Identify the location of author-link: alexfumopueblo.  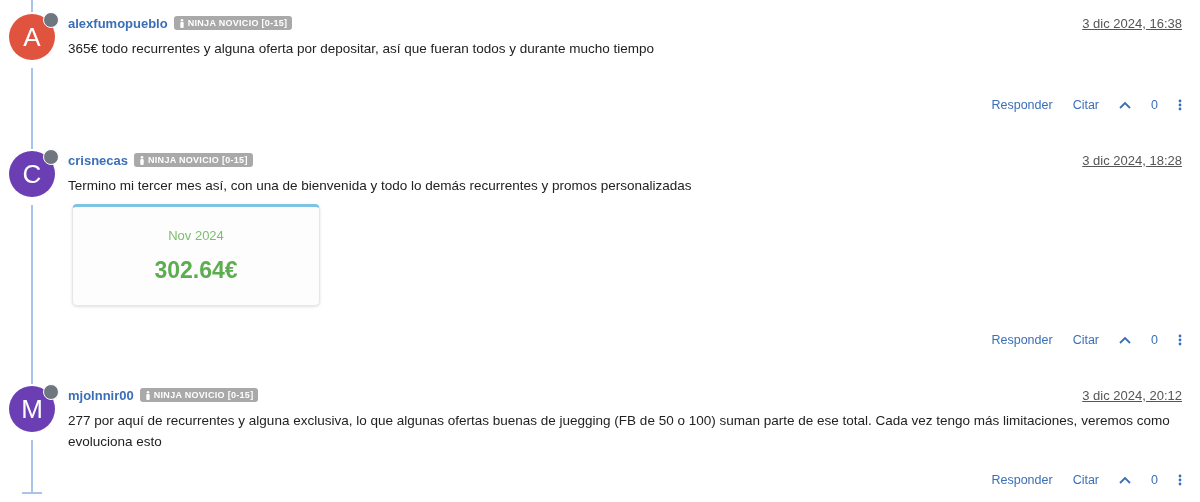
(118, 23).